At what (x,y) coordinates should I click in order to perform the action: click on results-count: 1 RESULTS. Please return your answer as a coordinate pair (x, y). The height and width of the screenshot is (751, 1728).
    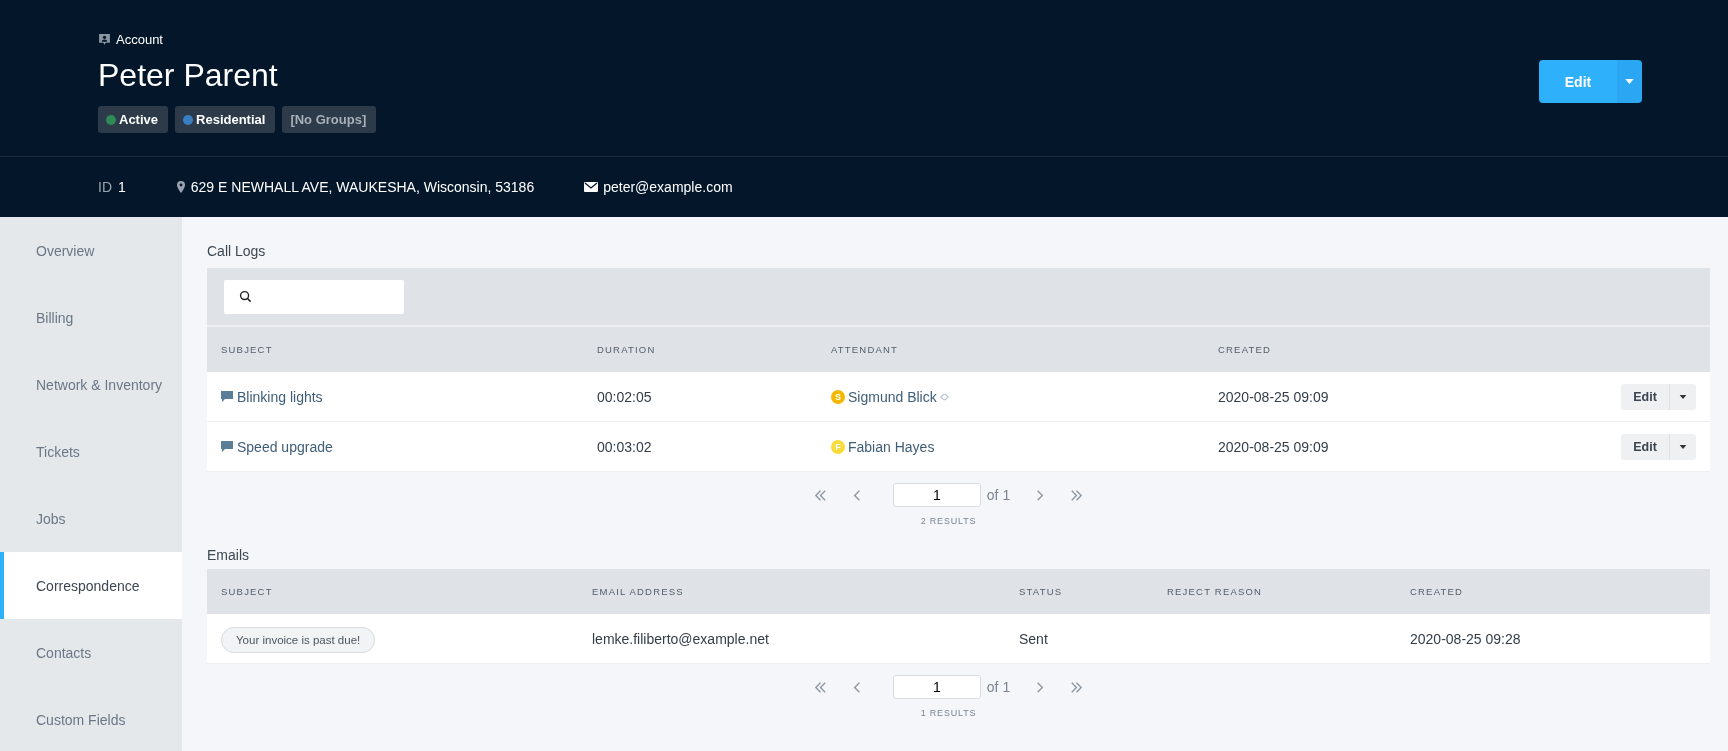
    Looking at the image, I should click on (948, 713).